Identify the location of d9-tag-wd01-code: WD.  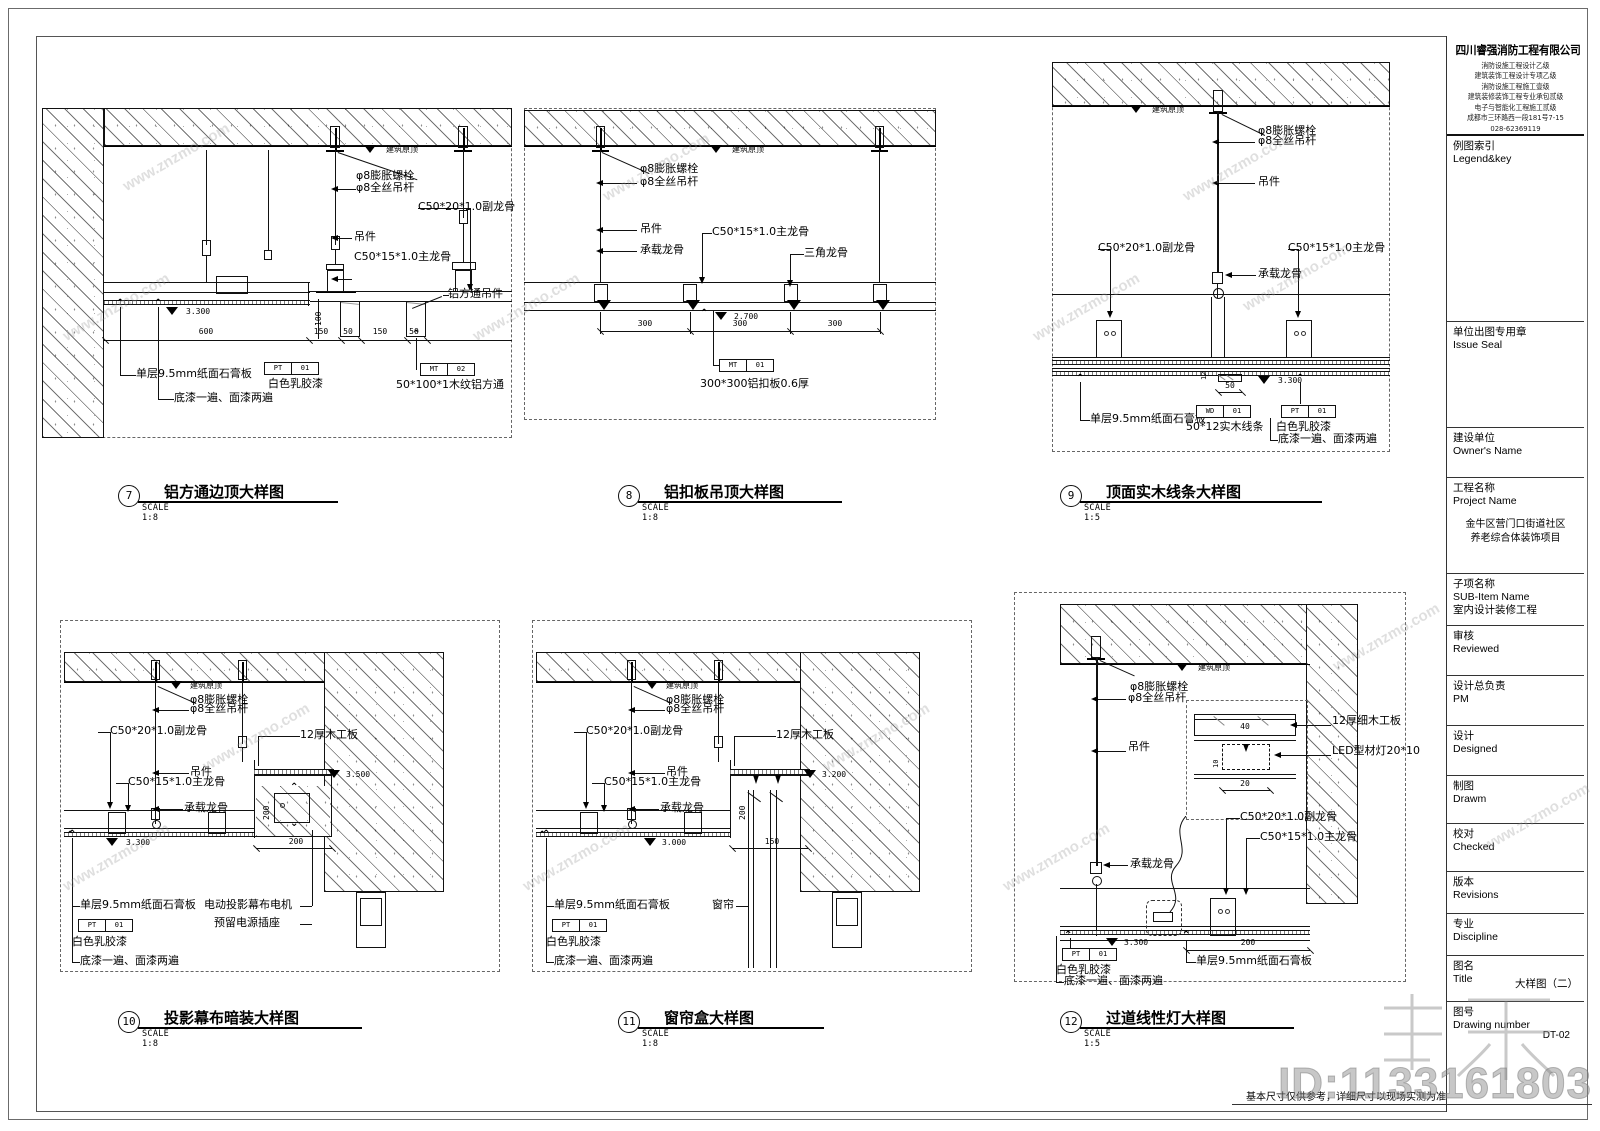
(1210, 411).